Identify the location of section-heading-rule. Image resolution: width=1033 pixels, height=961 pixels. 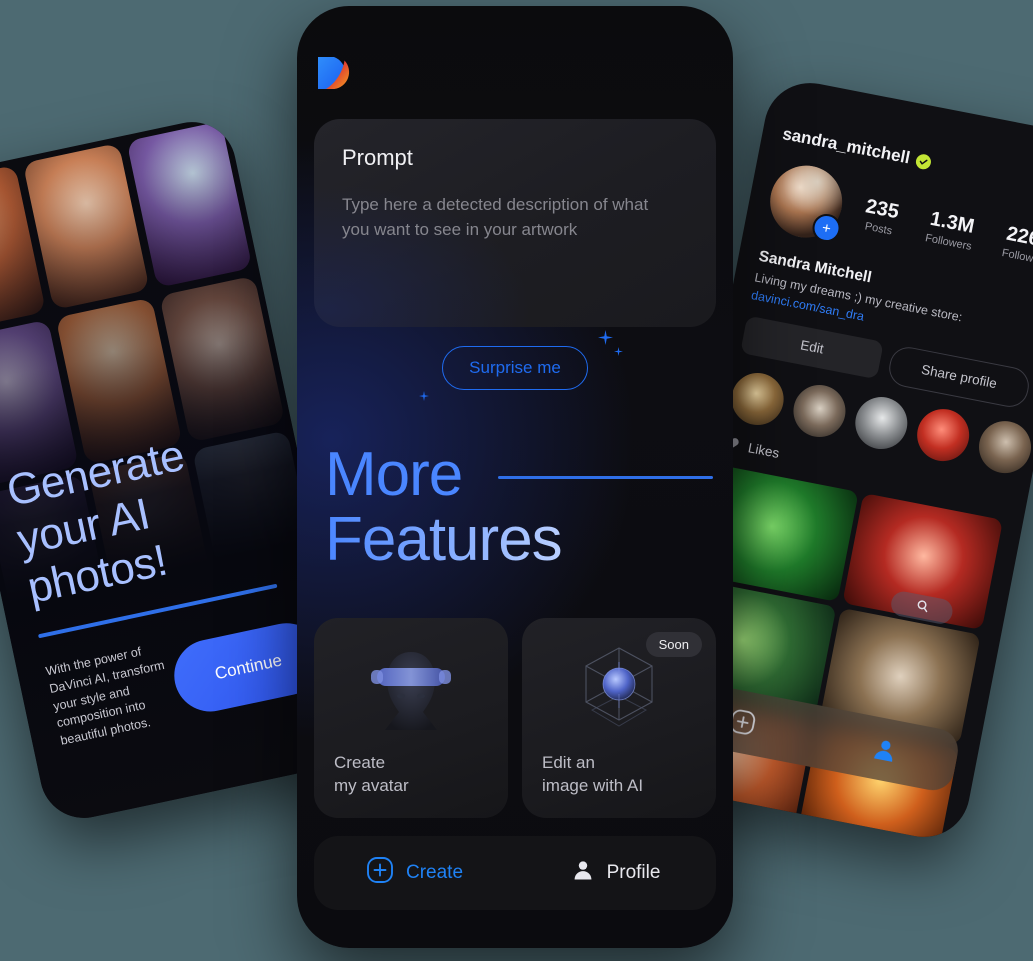
(605, 478).